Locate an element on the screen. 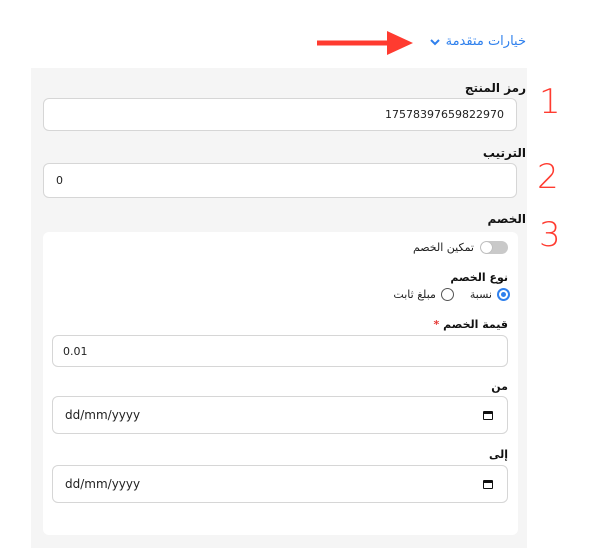  product-code-field: 17578397659822970 is located at coordinates (280, 114).